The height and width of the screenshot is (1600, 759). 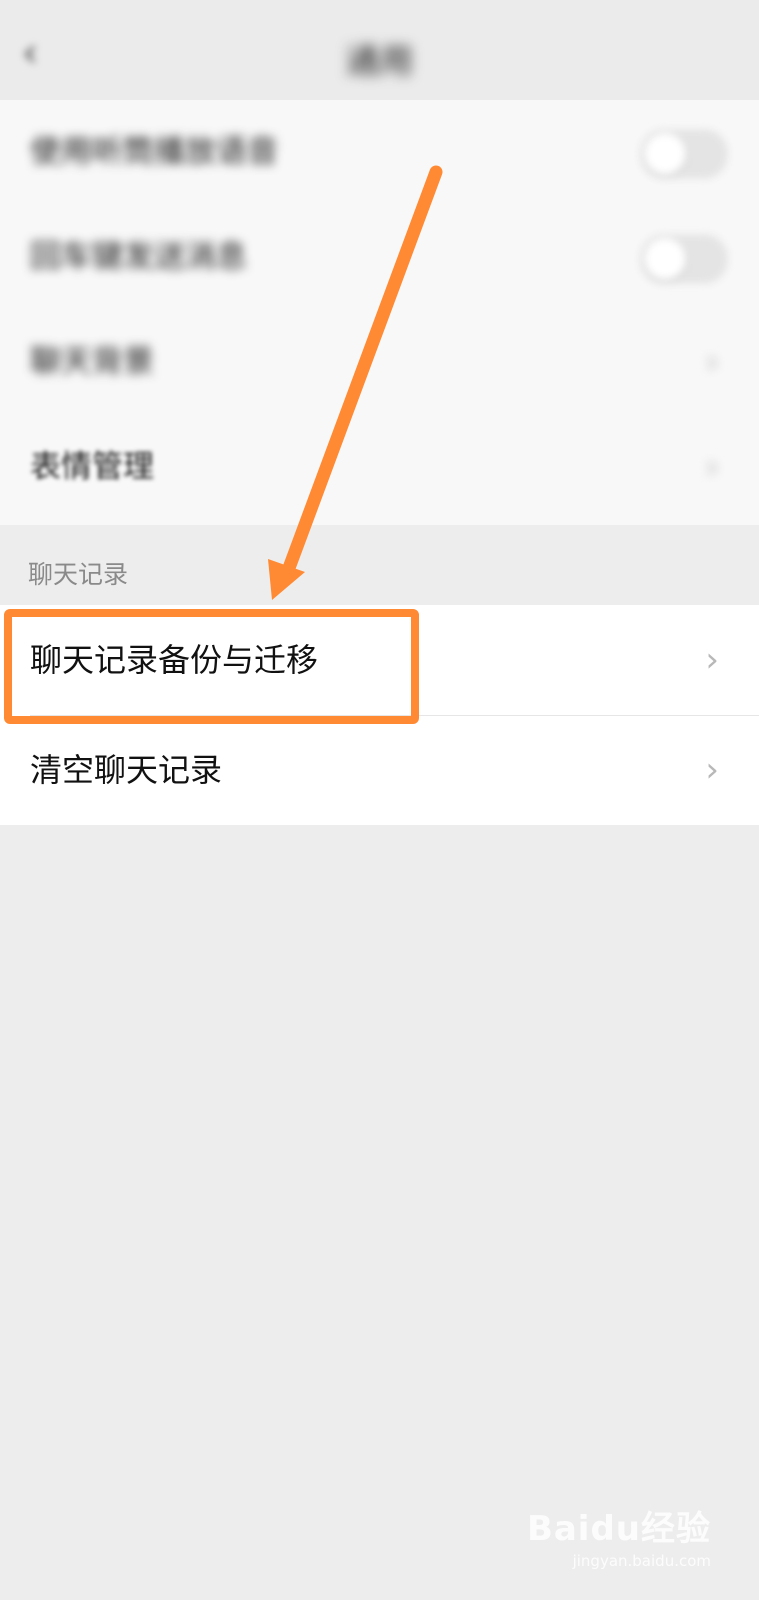 I want to click on watermark: Baidu经验 jingyan.baidu.com, so click(x=619, y=1535).